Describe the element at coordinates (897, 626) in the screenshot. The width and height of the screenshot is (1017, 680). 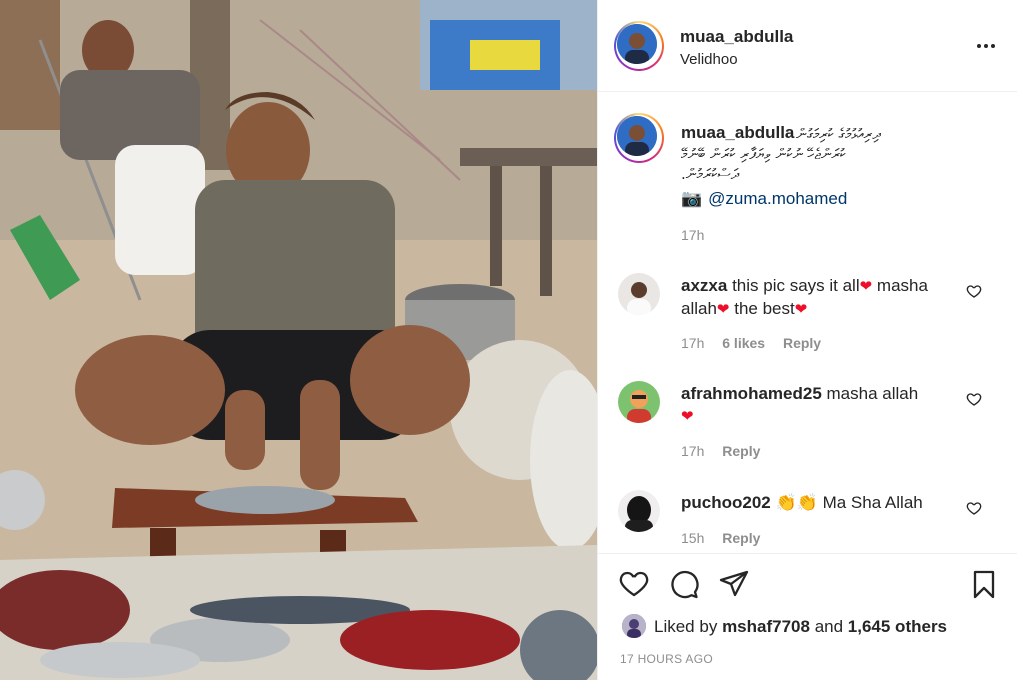
I see `likes-count: 1,645 others` at that location.